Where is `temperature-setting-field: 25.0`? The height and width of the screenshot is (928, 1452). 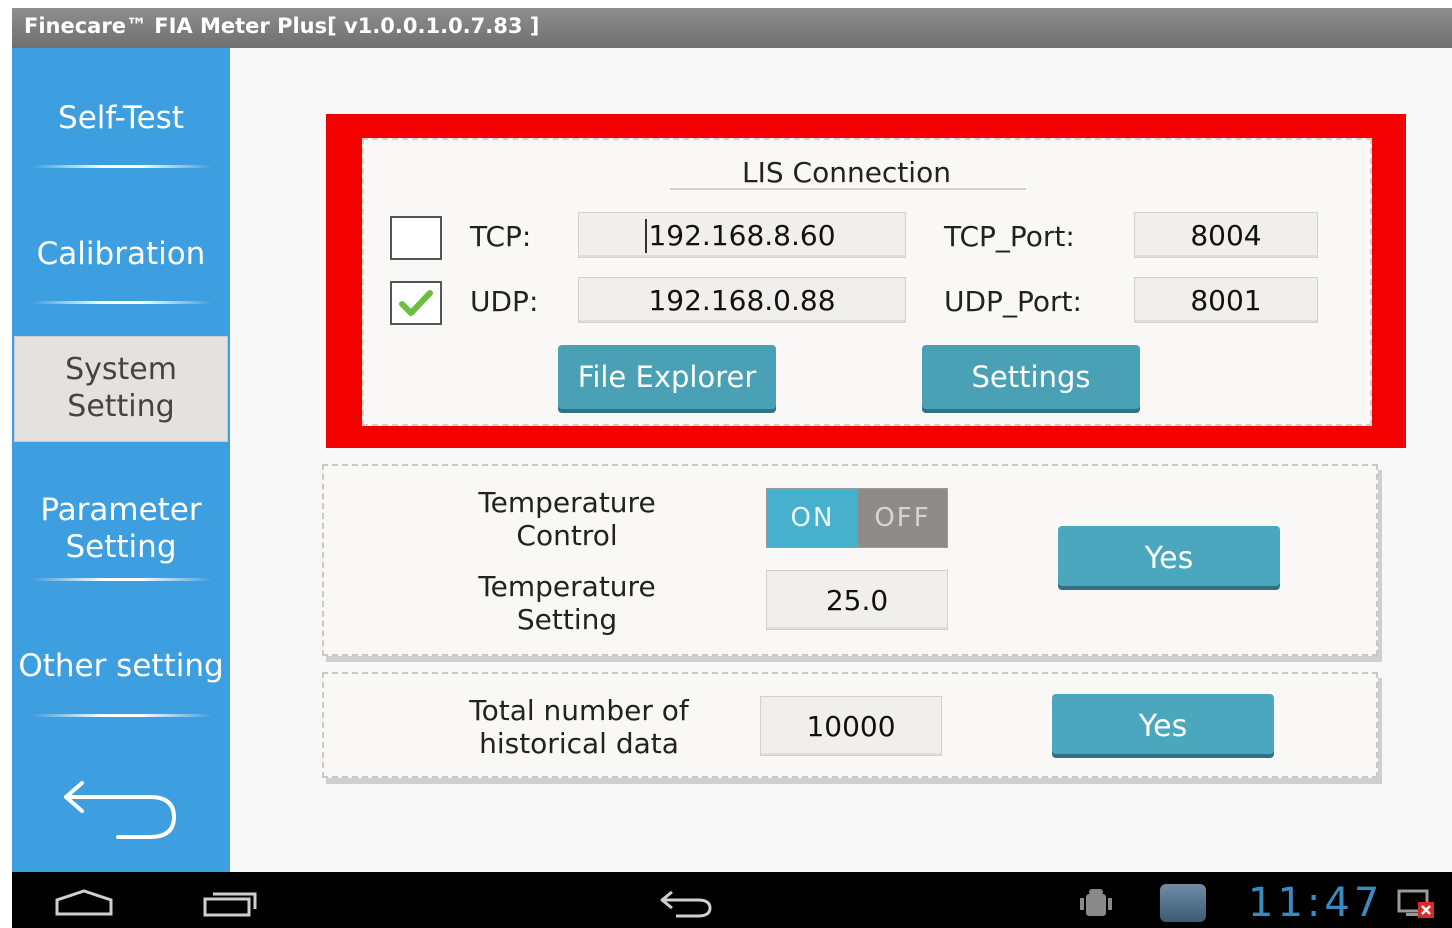
temperature-setting-field: 25.0 is located at coordinates (857, 600).